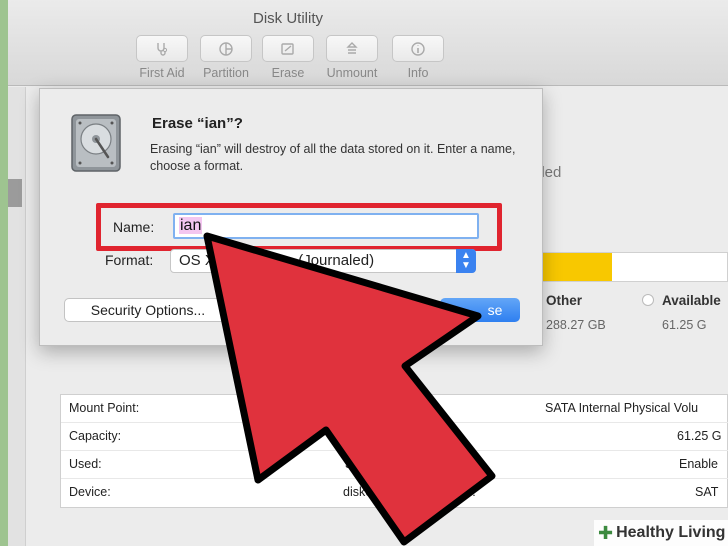  Describe the element at coordinates (564, 300) in the screenshot. I see `legend-other-title: Other` at that location.